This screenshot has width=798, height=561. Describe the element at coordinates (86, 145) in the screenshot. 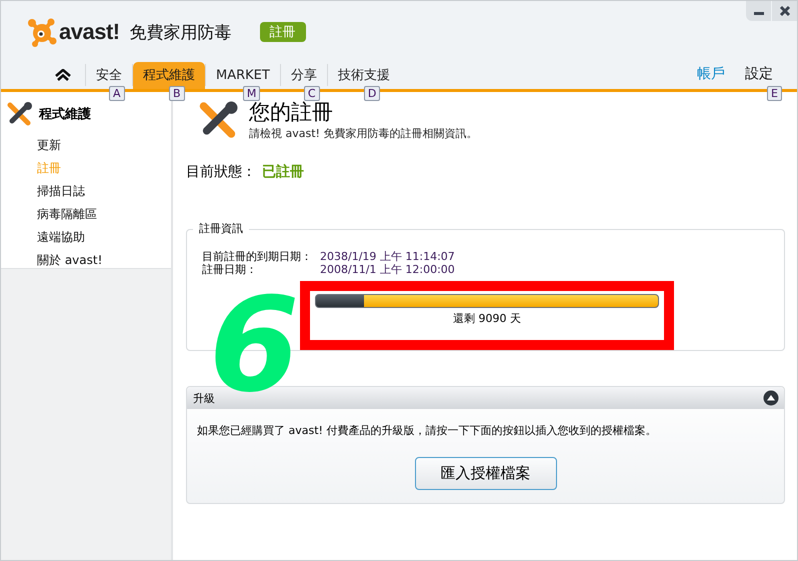

I see `sidebar-item: 更新` at that location.